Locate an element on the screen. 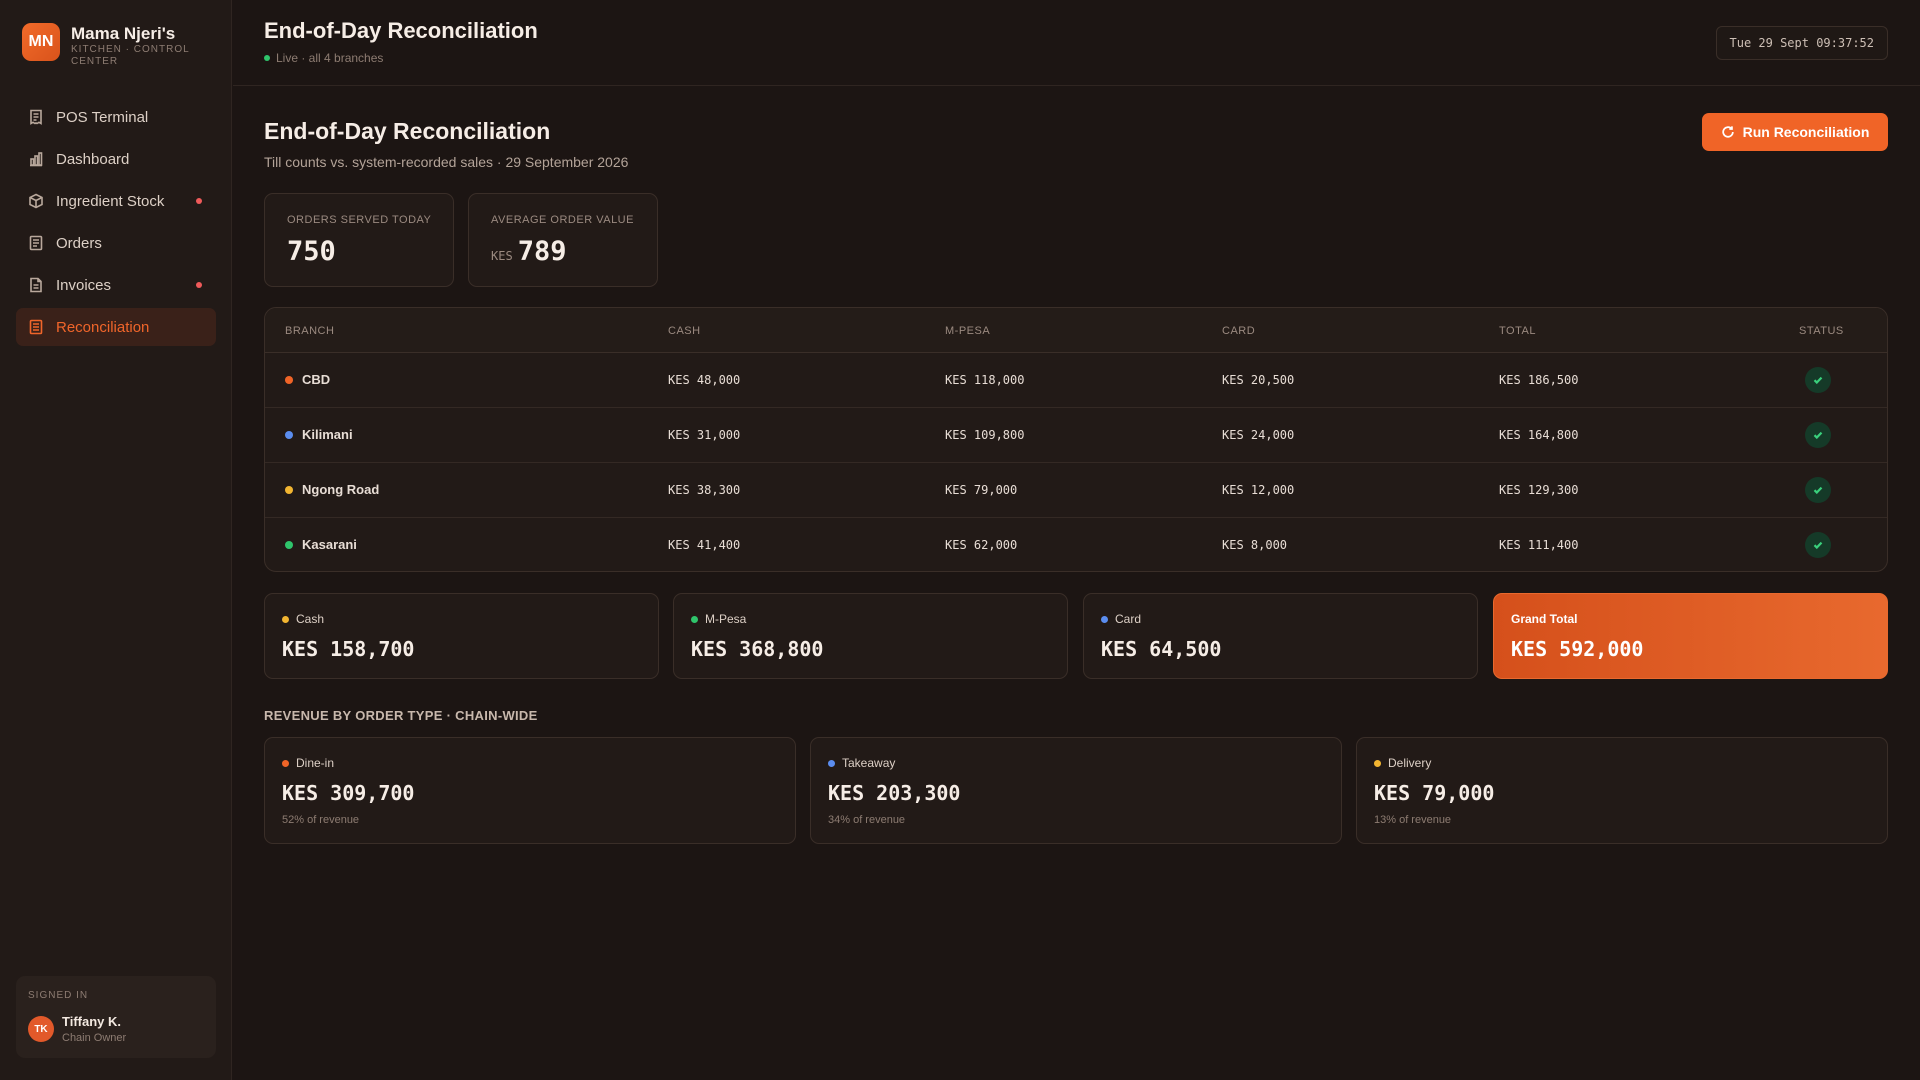 This screenshot has height=1080, width=1920. cash-cell: KES 41,400 is located at coordinates (704, 545).